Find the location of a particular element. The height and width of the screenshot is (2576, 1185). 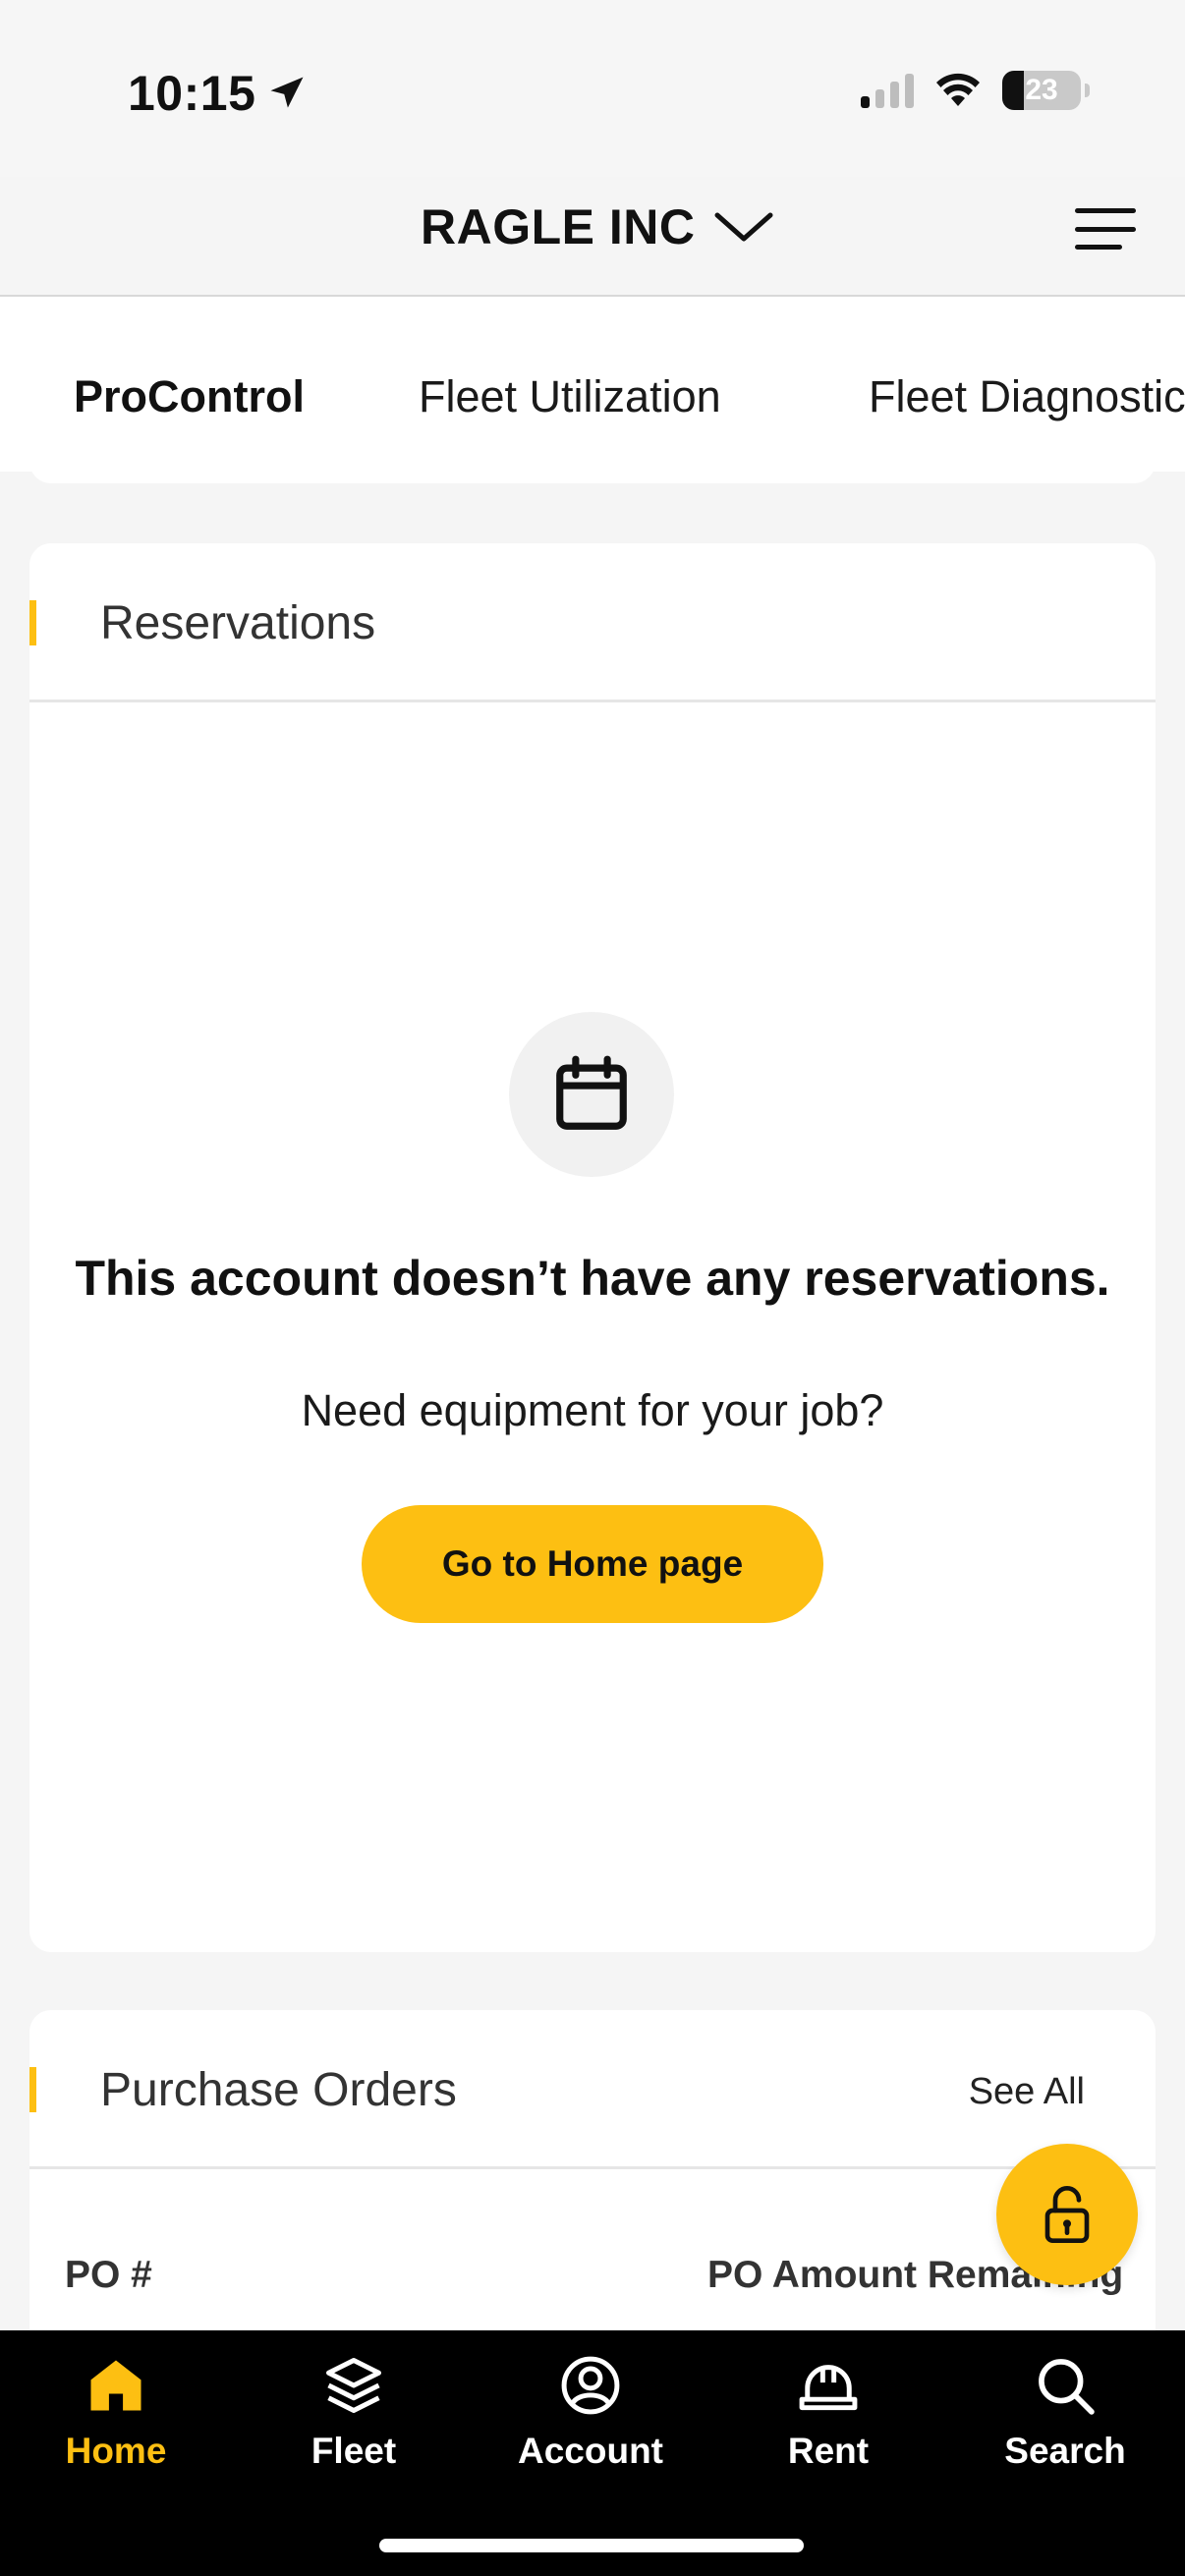

purchase-orders-title: Purchase Orders is located at coordinates (279, 2090).